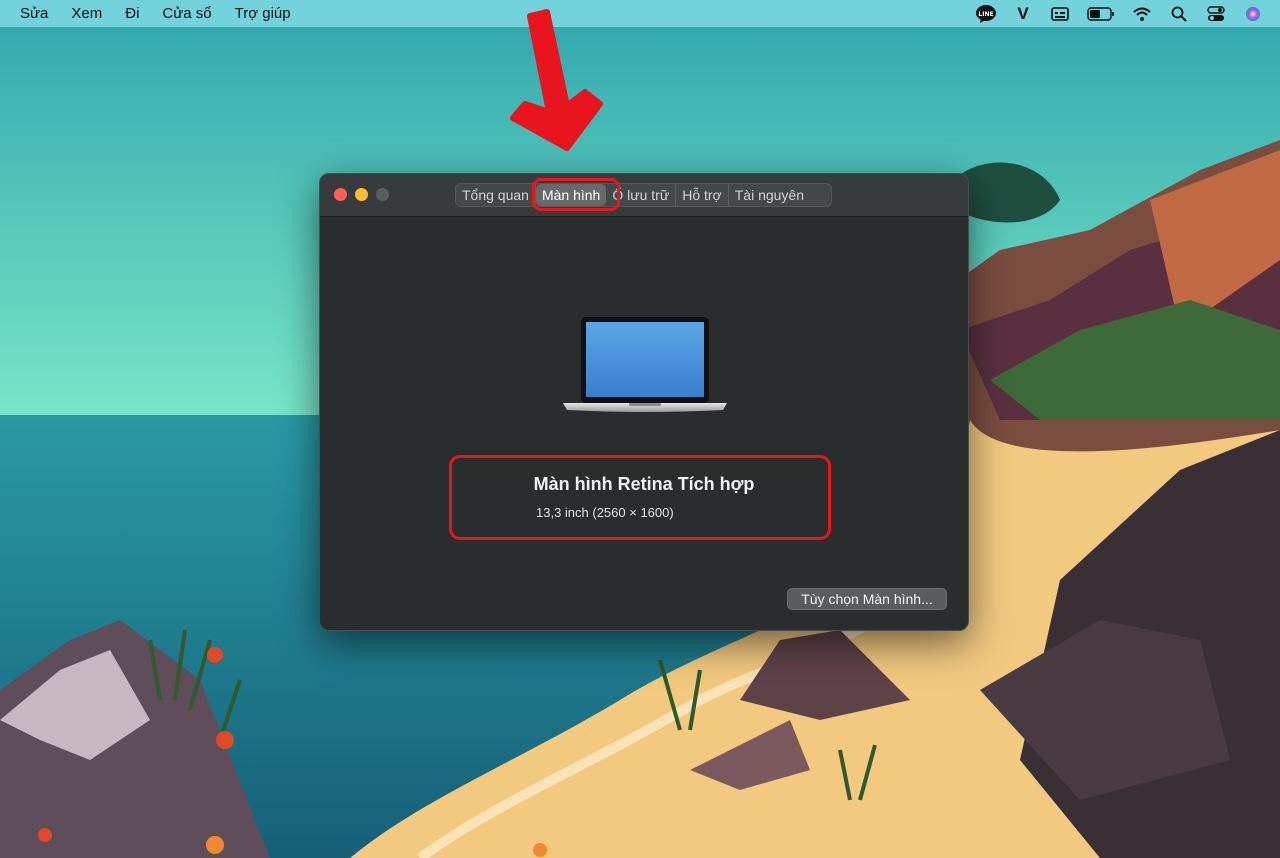  Describe the element at coordinates (157, 13) in the screenshot. I see `menu-items: Sửa Xem Đi Cửa sổ Trợ giúp` at that location.